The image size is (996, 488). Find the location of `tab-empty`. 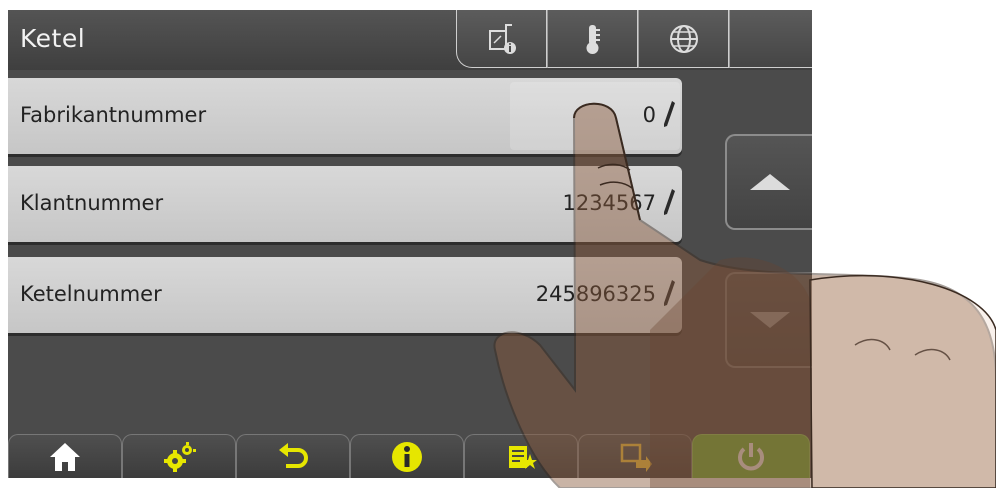

tab-empty is located at coordinates (770, 39).